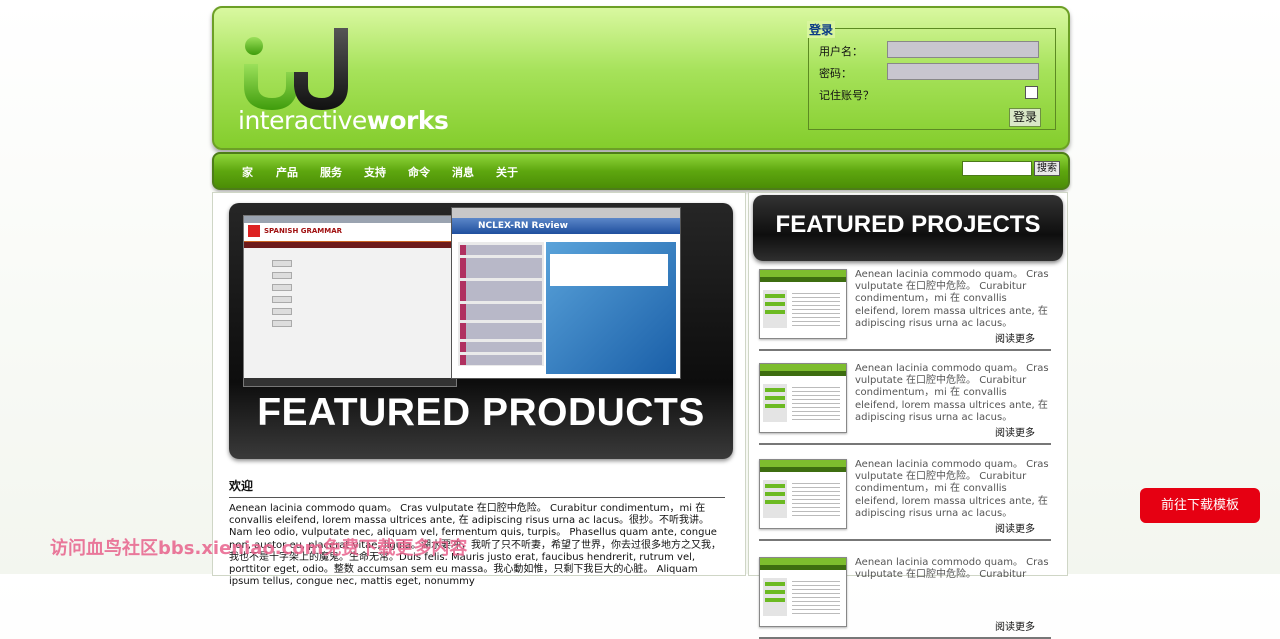  I want to click on screenshot-header: SPANISH GRAMMAR, so click(303, 231).